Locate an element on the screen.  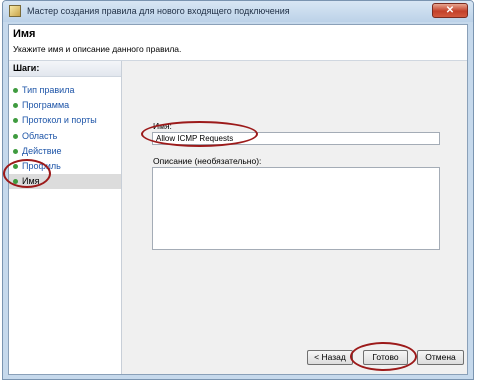
step-action: Действие is located at coordinates (65, 151).